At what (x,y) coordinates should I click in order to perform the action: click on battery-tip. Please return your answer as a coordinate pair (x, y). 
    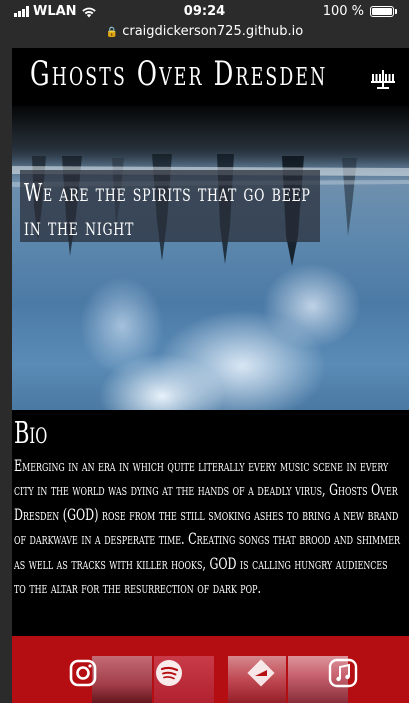
    Looking at the image, I should click on (396, 11).